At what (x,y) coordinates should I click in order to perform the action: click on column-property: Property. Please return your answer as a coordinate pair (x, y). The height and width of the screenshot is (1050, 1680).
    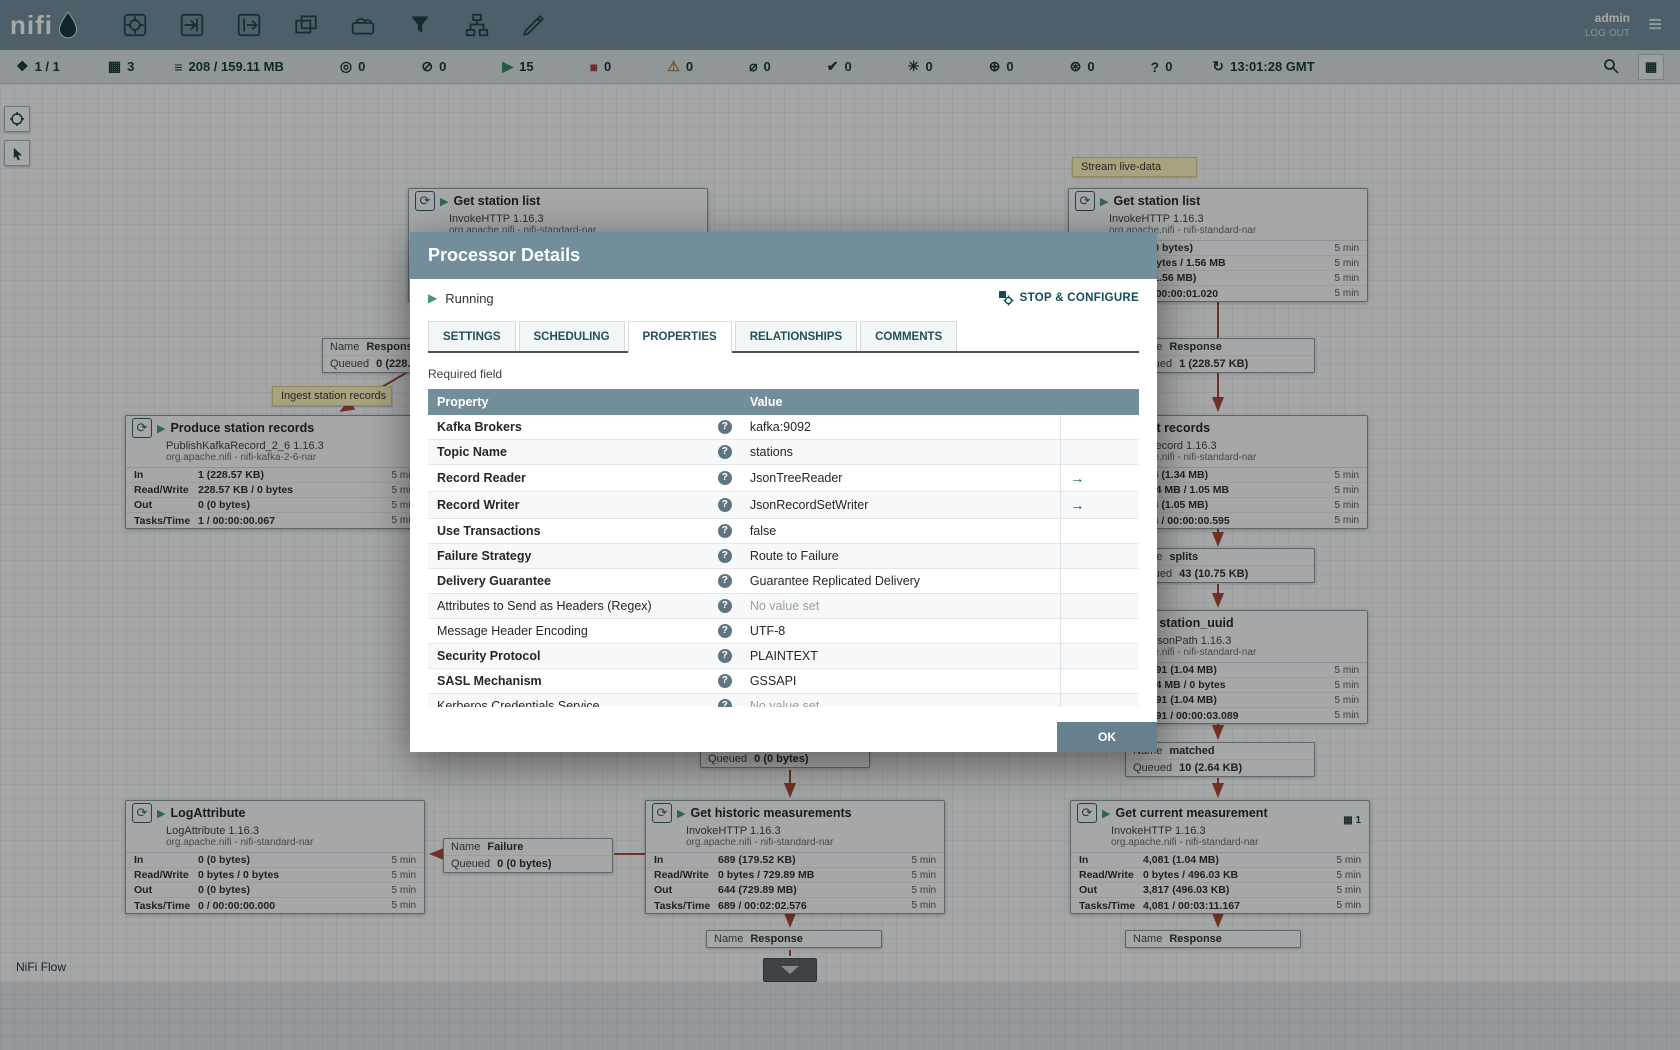
    Looking at the image, I should click on (584, 402).